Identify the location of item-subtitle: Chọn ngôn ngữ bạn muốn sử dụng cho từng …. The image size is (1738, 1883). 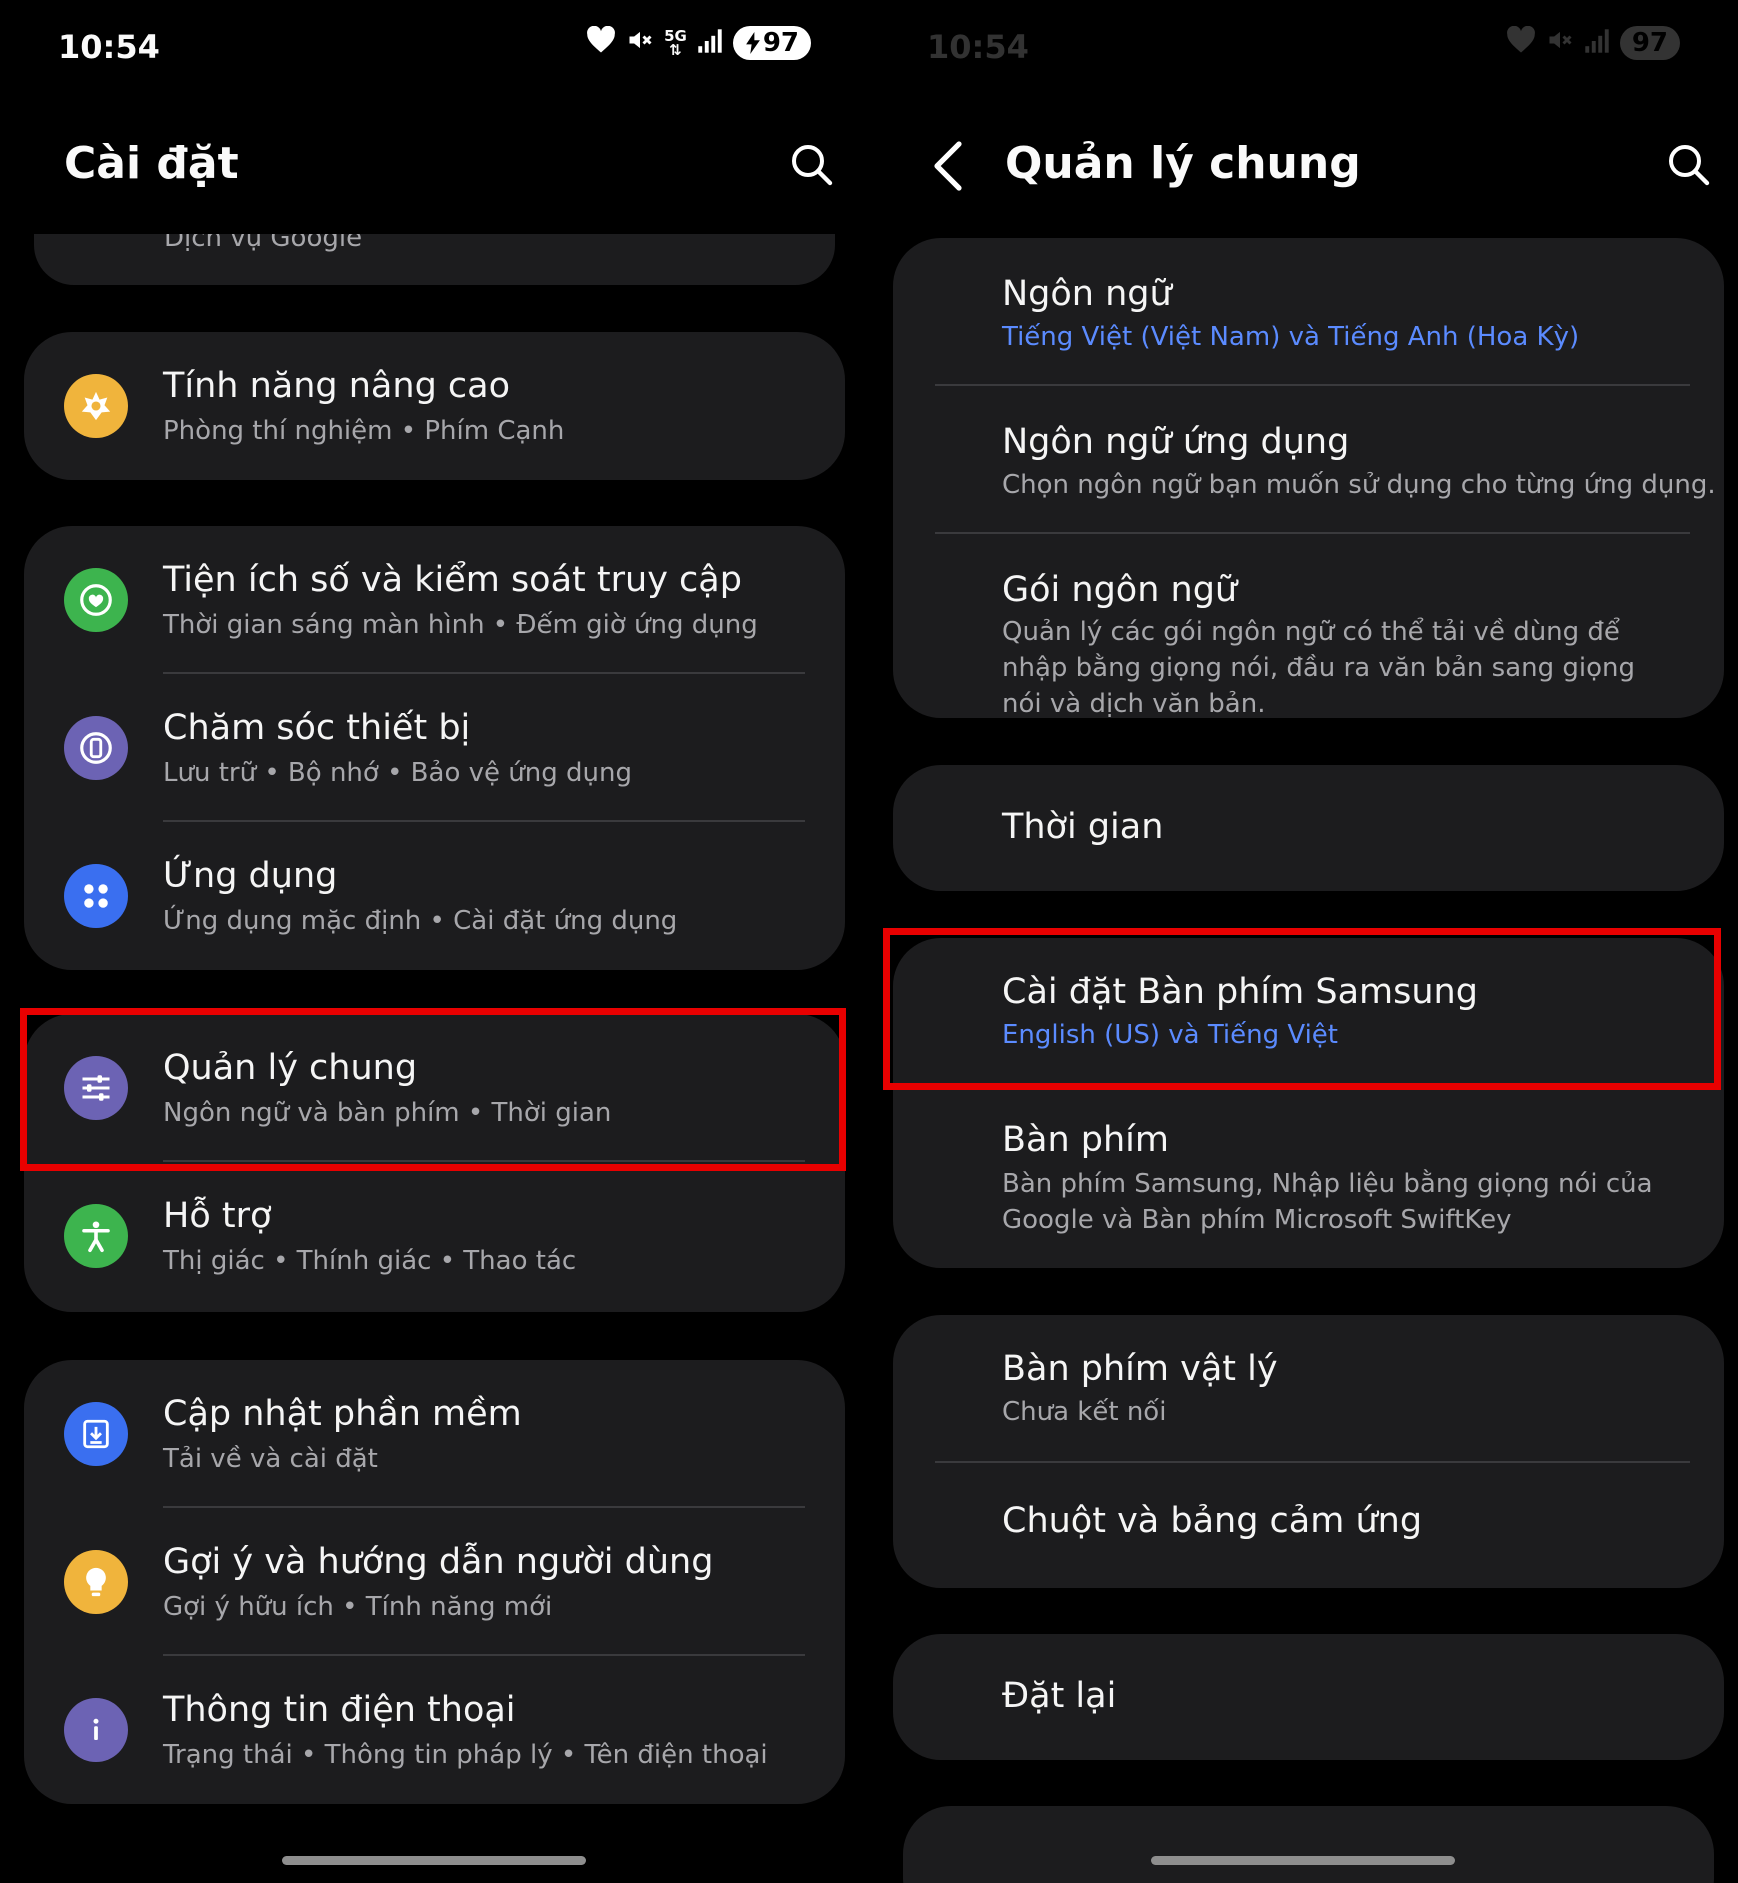
(1359, 485).